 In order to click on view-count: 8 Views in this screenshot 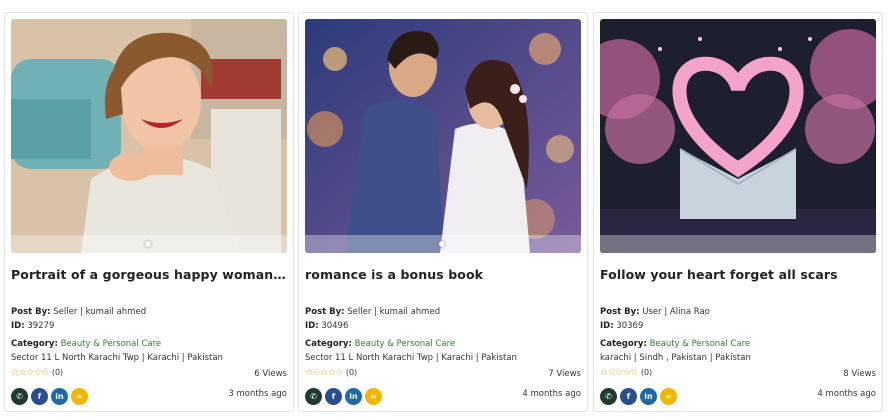, I will do `click(859, 374)`.